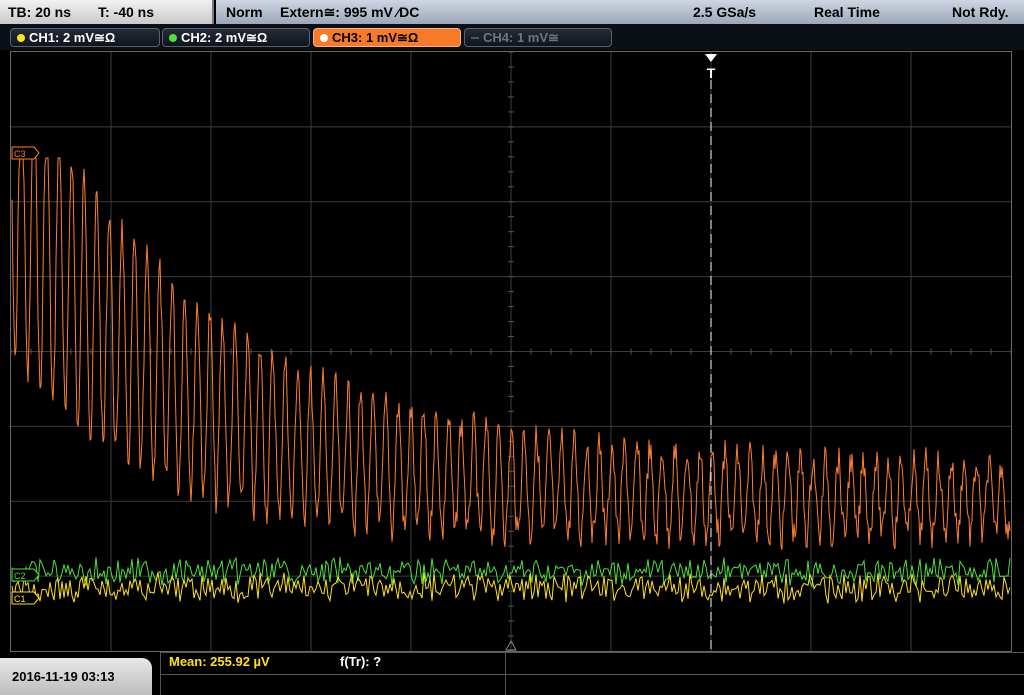  I want to click on ch3-offset-marker: C3, so click(25, 153).